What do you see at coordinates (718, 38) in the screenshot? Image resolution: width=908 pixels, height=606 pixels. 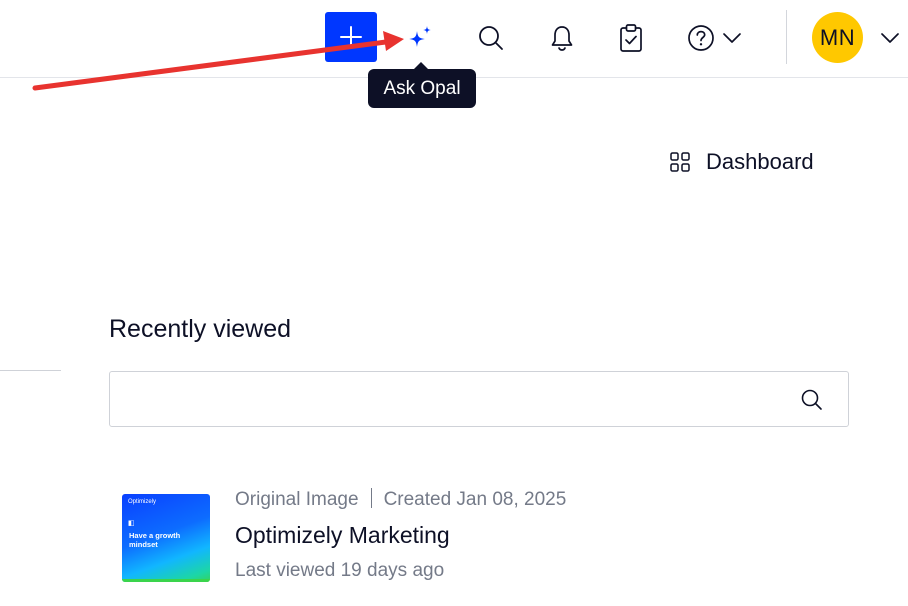 I see `help-menu-button` at bounding box center [718, 38].